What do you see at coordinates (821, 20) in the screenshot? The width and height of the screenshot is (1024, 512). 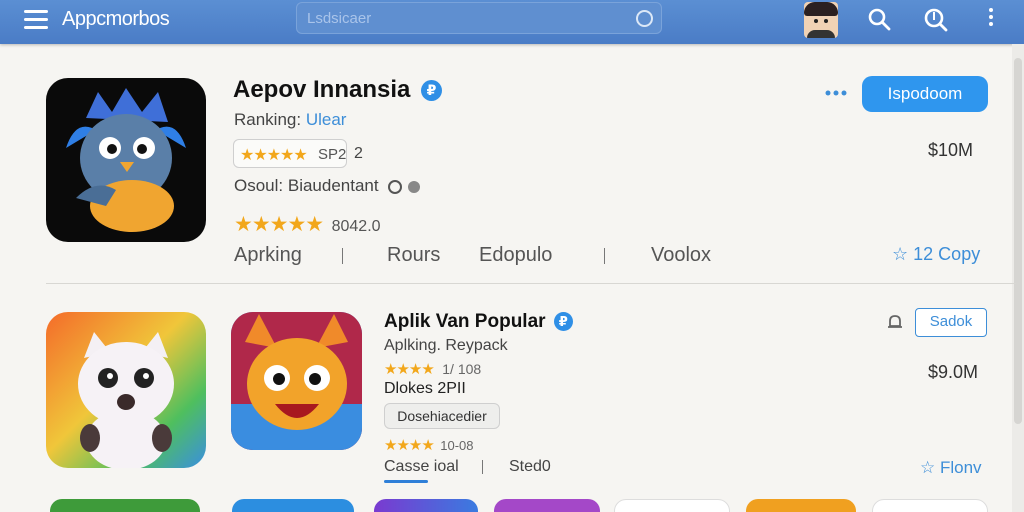 I see `avatar` at bounding box center [821, 20].